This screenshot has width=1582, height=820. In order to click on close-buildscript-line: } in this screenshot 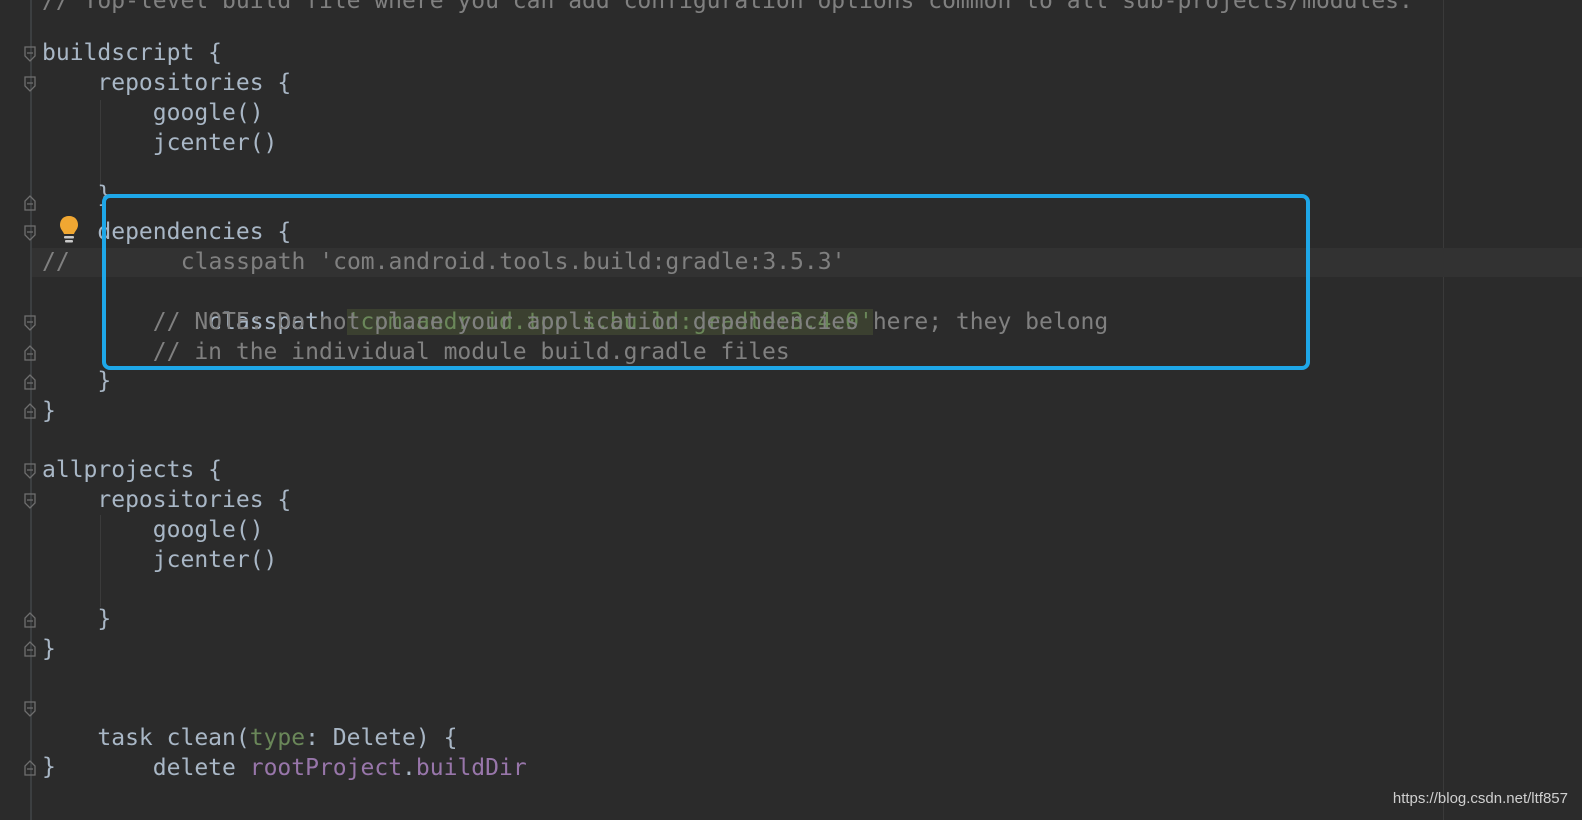, I will do `click(49, 411)`.